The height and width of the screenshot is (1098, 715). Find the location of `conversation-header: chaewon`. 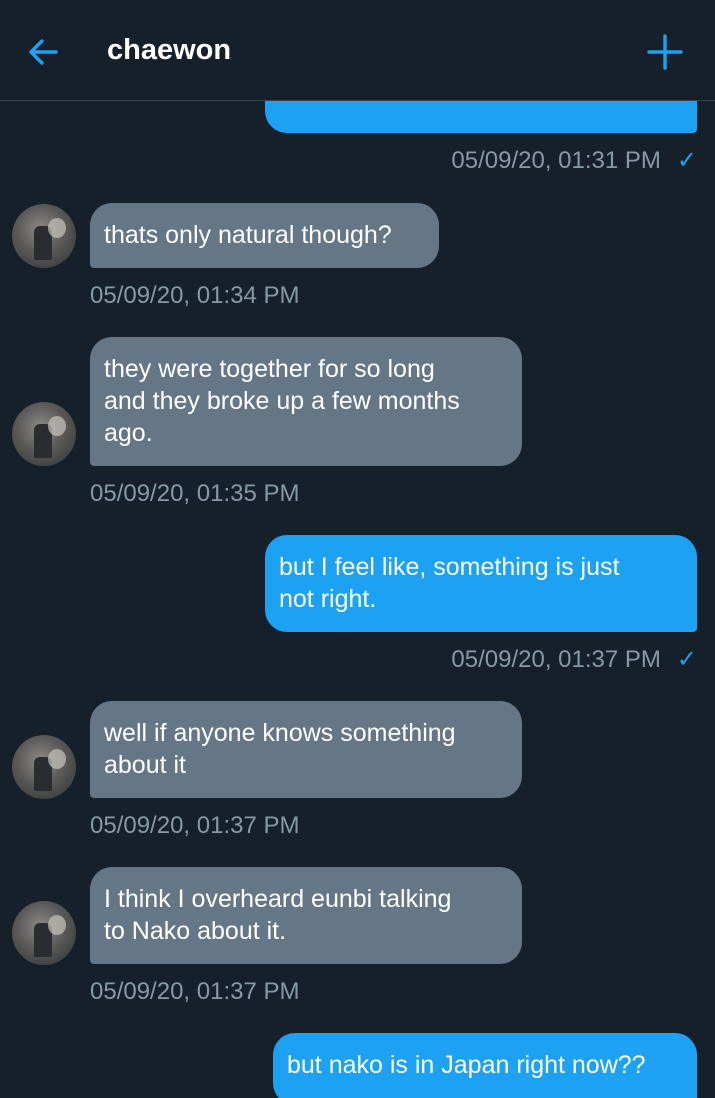

conversation-header: chaewon is located at coordinates (357, 50).